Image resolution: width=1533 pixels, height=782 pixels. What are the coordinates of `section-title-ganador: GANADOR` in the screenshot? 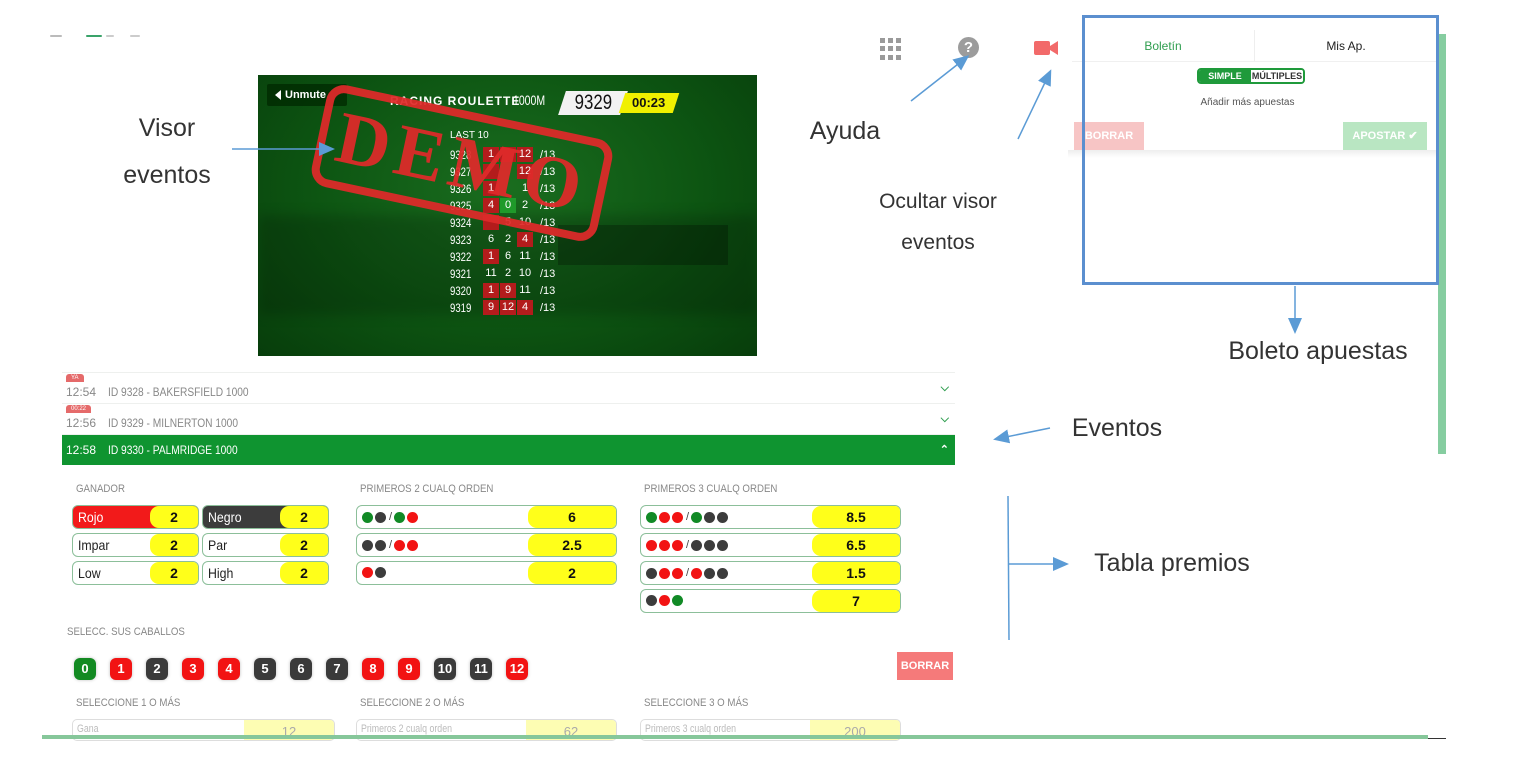 It's located at (100, 489).